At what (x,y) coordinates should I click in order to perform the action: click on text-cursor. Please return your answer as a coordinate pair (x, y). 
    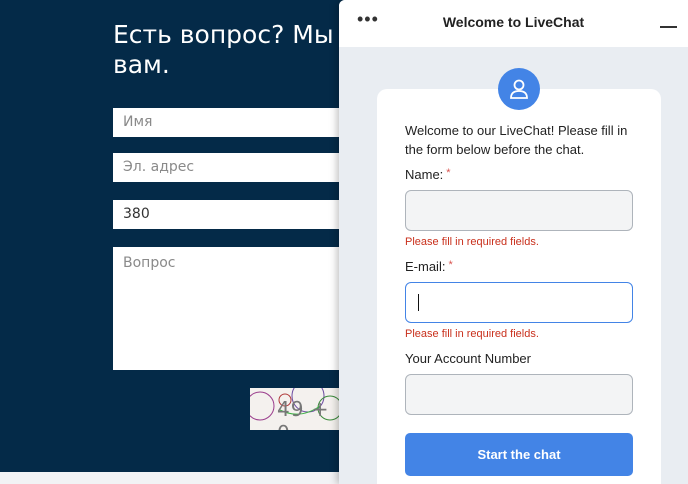
    Looking at the image, I should click on (418, 302).